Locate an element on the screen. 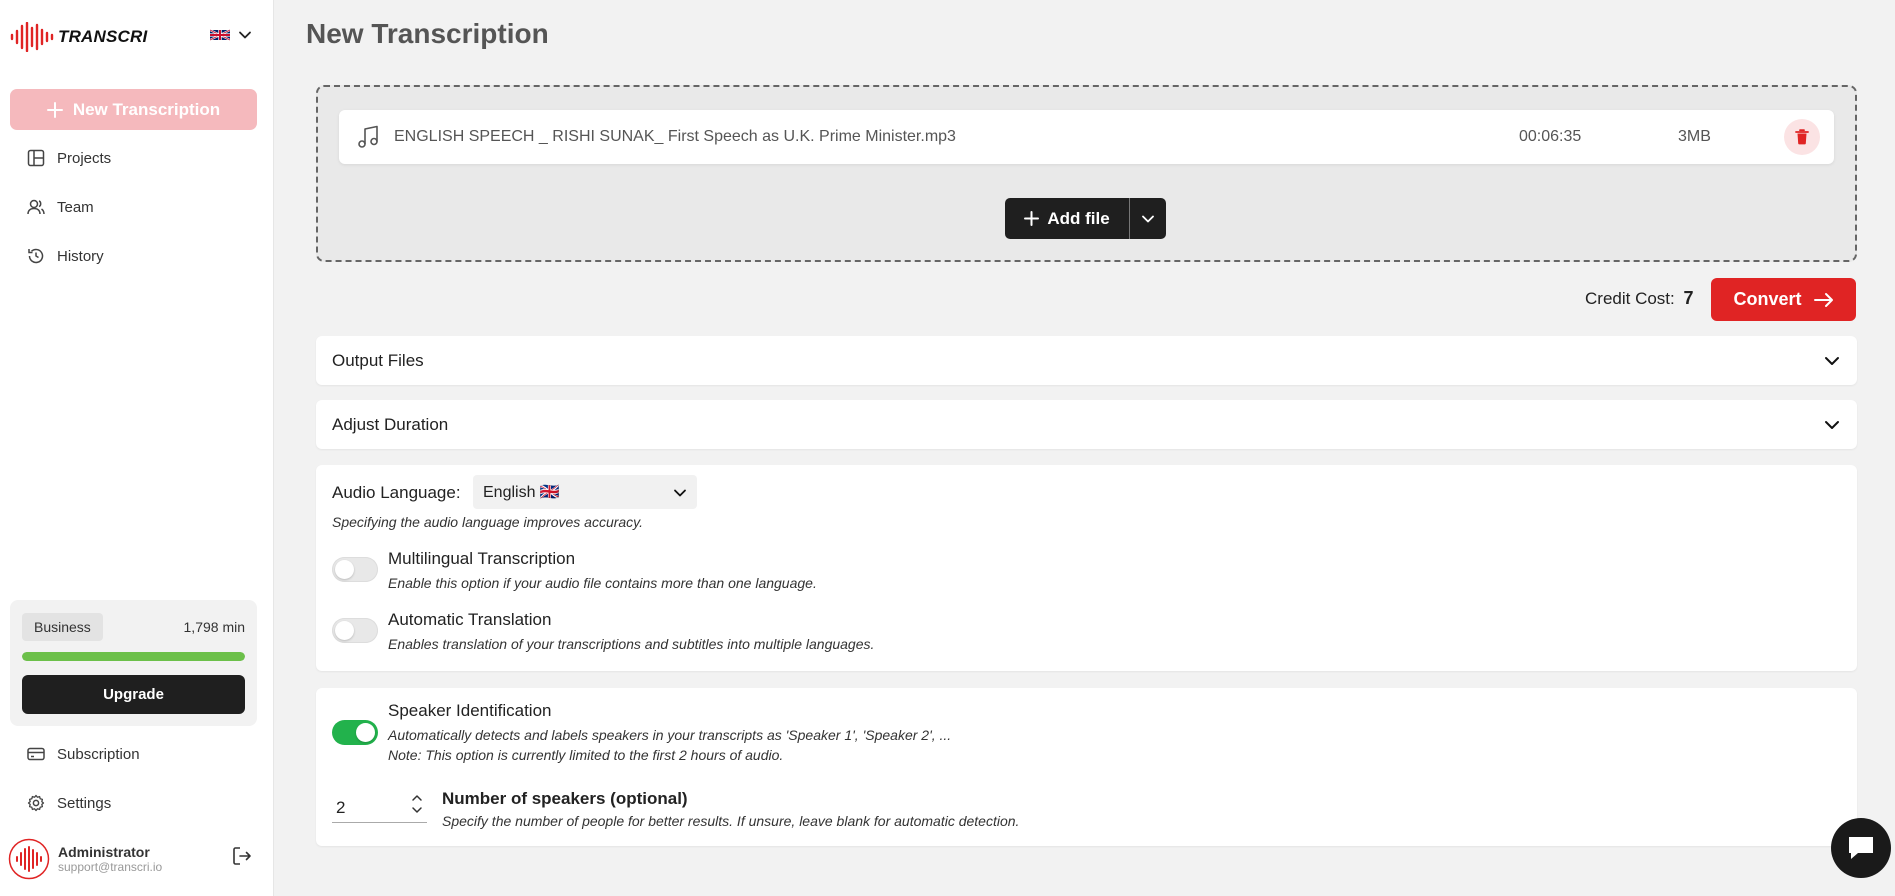 The width and height of the screenshot is (1895, 896). layout-icon is located at coordinates (36, 158).